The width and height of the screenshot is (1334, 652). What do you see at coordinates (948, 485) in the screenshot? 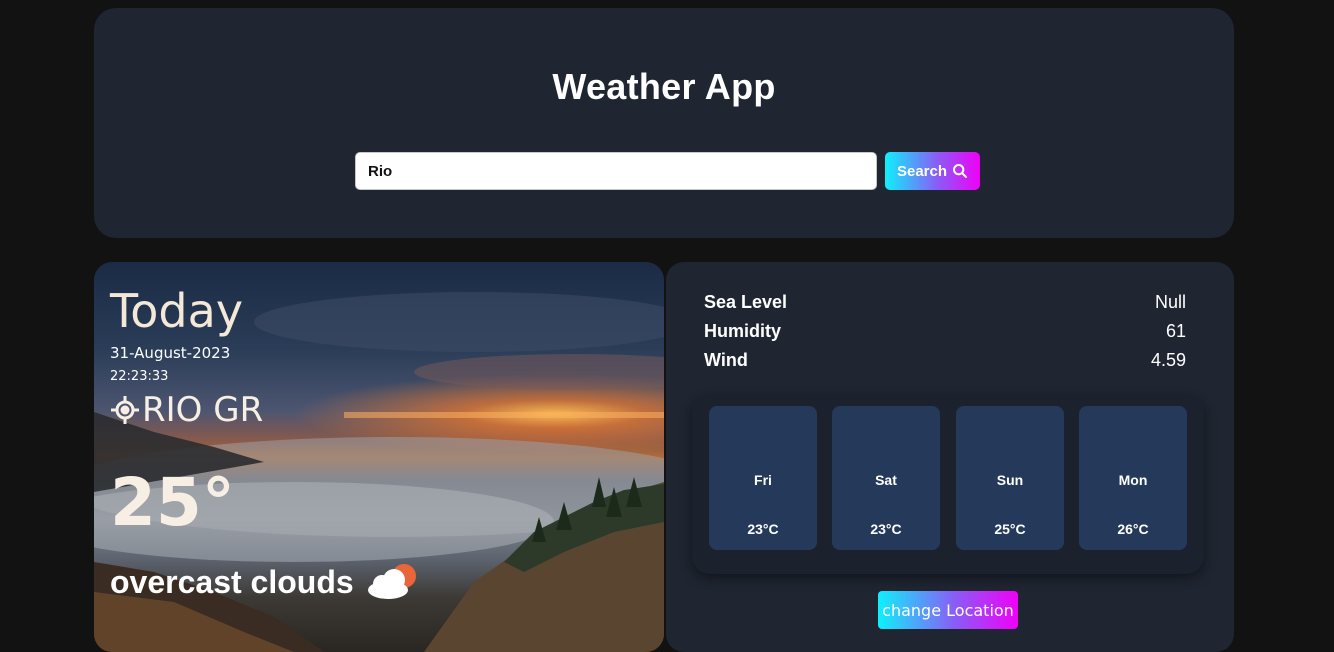
I see `forecast-panel: Fri 23°C Sat 23°C Sun 25°C Mon 26°C` at bounding box center [948, 485].